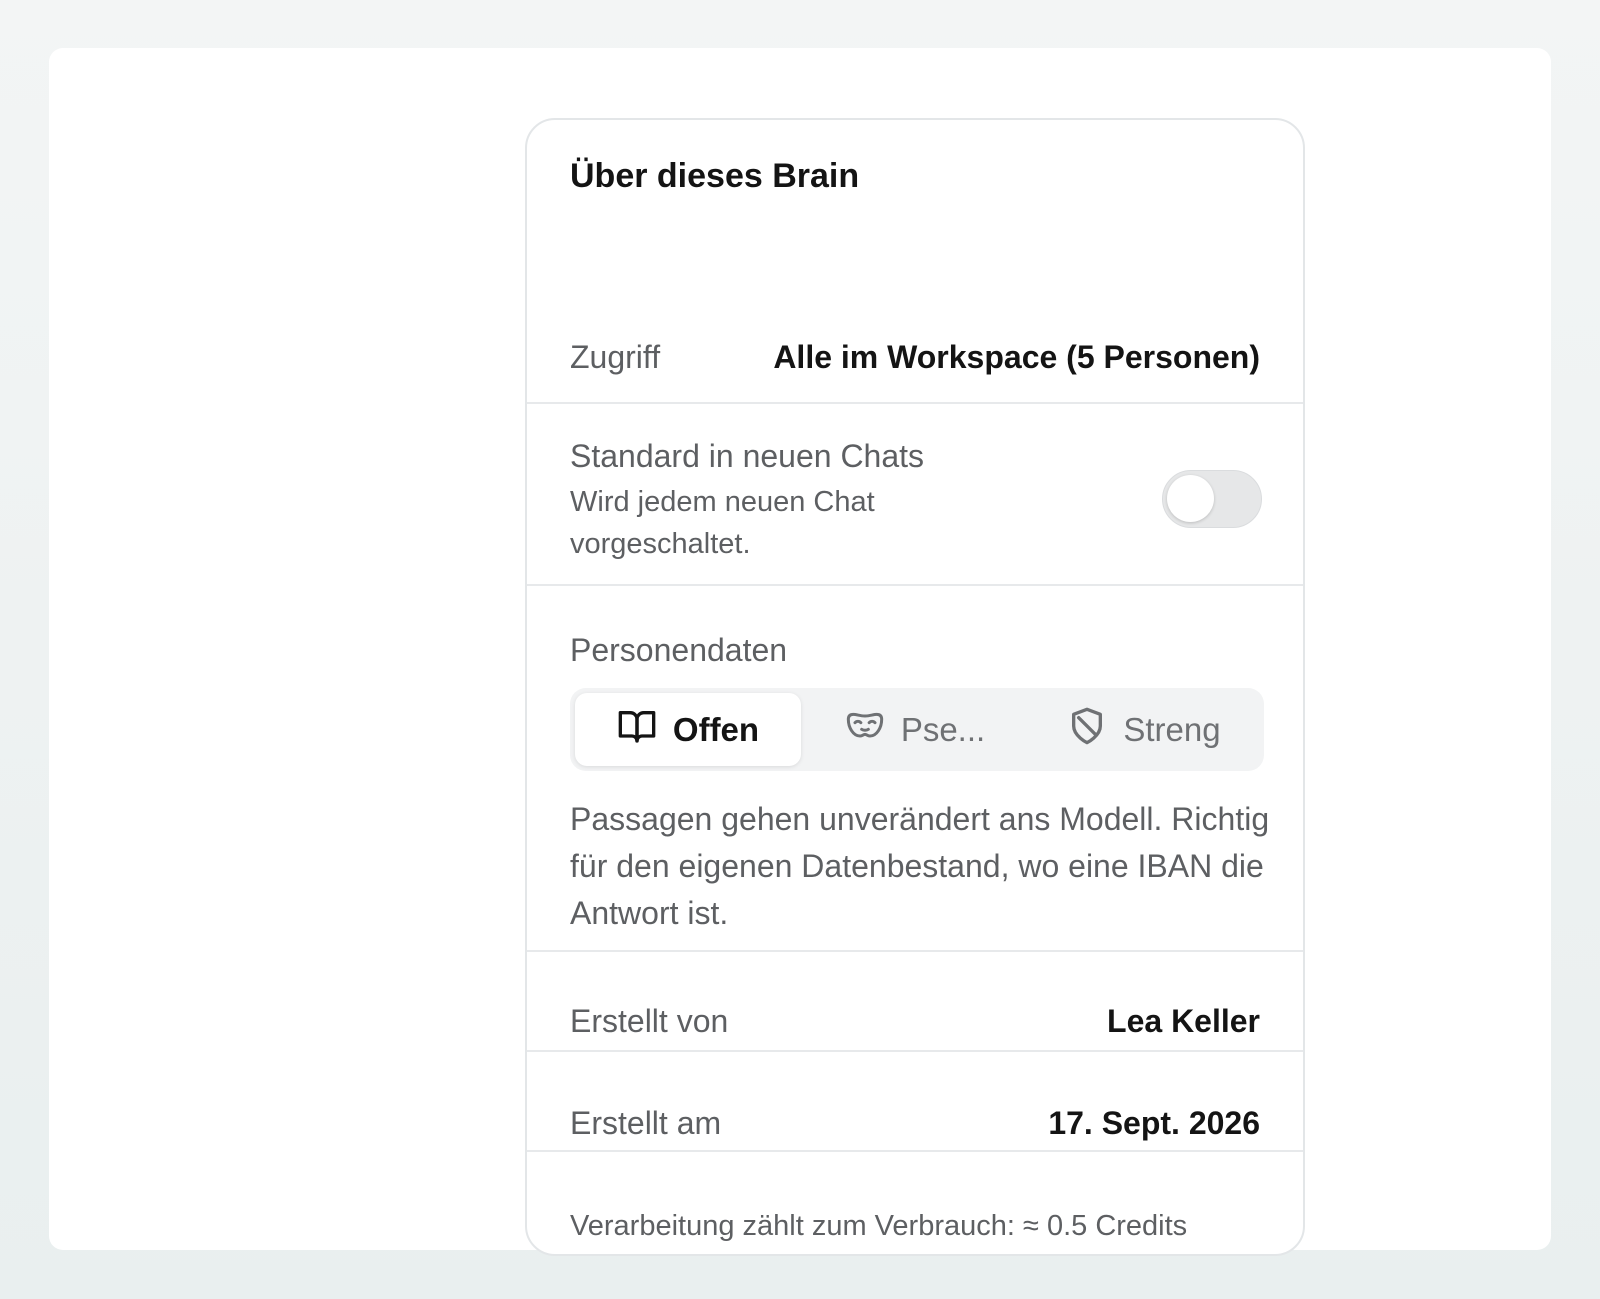 The image size is (1600, 1299). Describe the element at coordinates (1172, 729) in the screenshot. I see `mode-option-label: Streng` at that location.